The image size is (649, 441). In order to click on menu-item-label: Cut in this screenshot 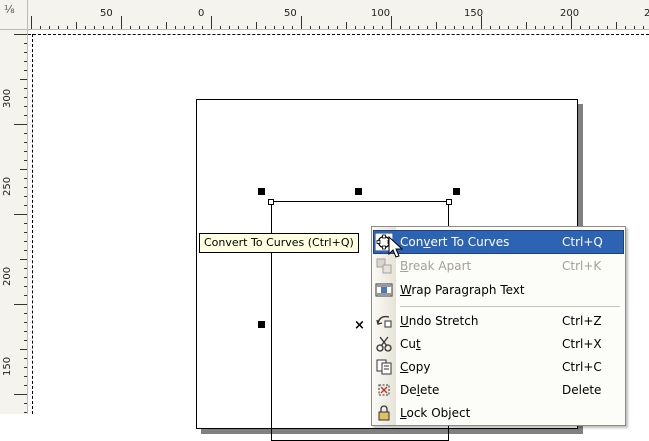, I will do `click(410, 344)`.